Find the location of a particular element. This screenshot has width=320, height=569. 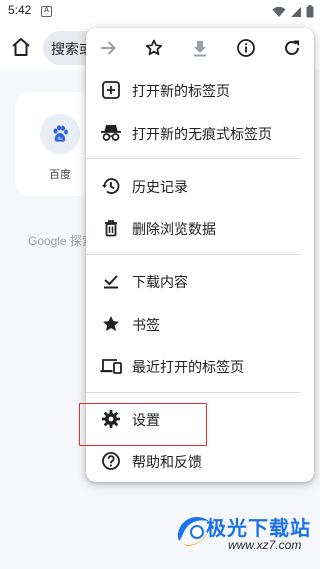

info-icon is located at coordinates (246, 48).